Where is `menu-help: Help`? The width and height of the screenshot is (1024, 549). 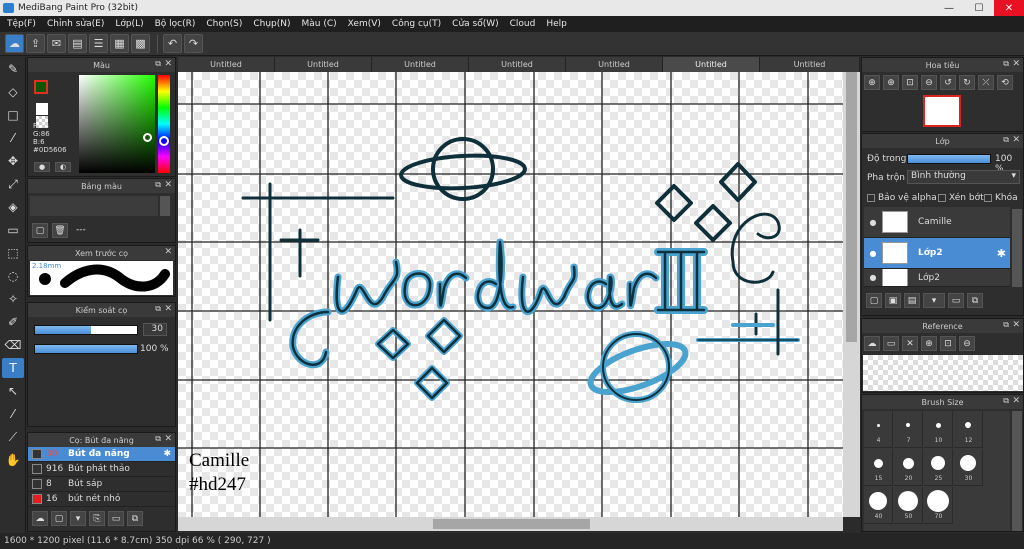 menu-help: Help is located at coordinates (556, 24).